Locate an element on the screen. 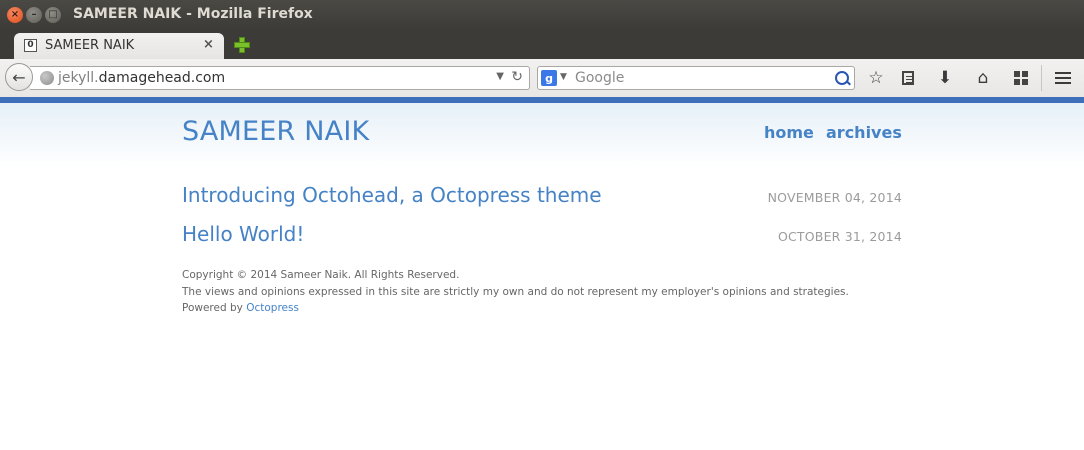  search-engine-dropdown-icon: ▼ is located at coordinates (563, 77).